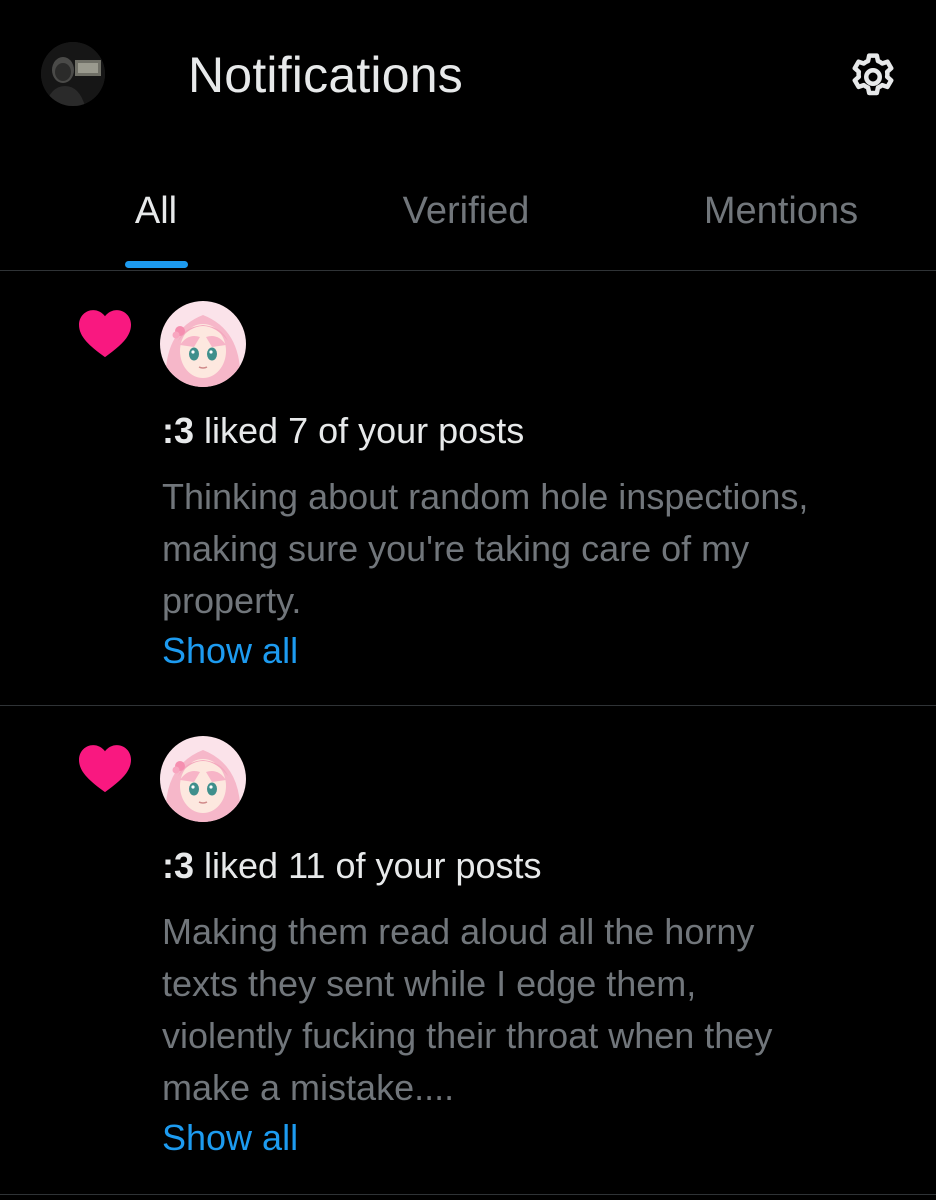 The width and height of the screenshot is (936, 1200). What do you see at coordinates (232, 600) in the screenshot?
I see `post-preview-line: property.` at bounding box center [232, 600].